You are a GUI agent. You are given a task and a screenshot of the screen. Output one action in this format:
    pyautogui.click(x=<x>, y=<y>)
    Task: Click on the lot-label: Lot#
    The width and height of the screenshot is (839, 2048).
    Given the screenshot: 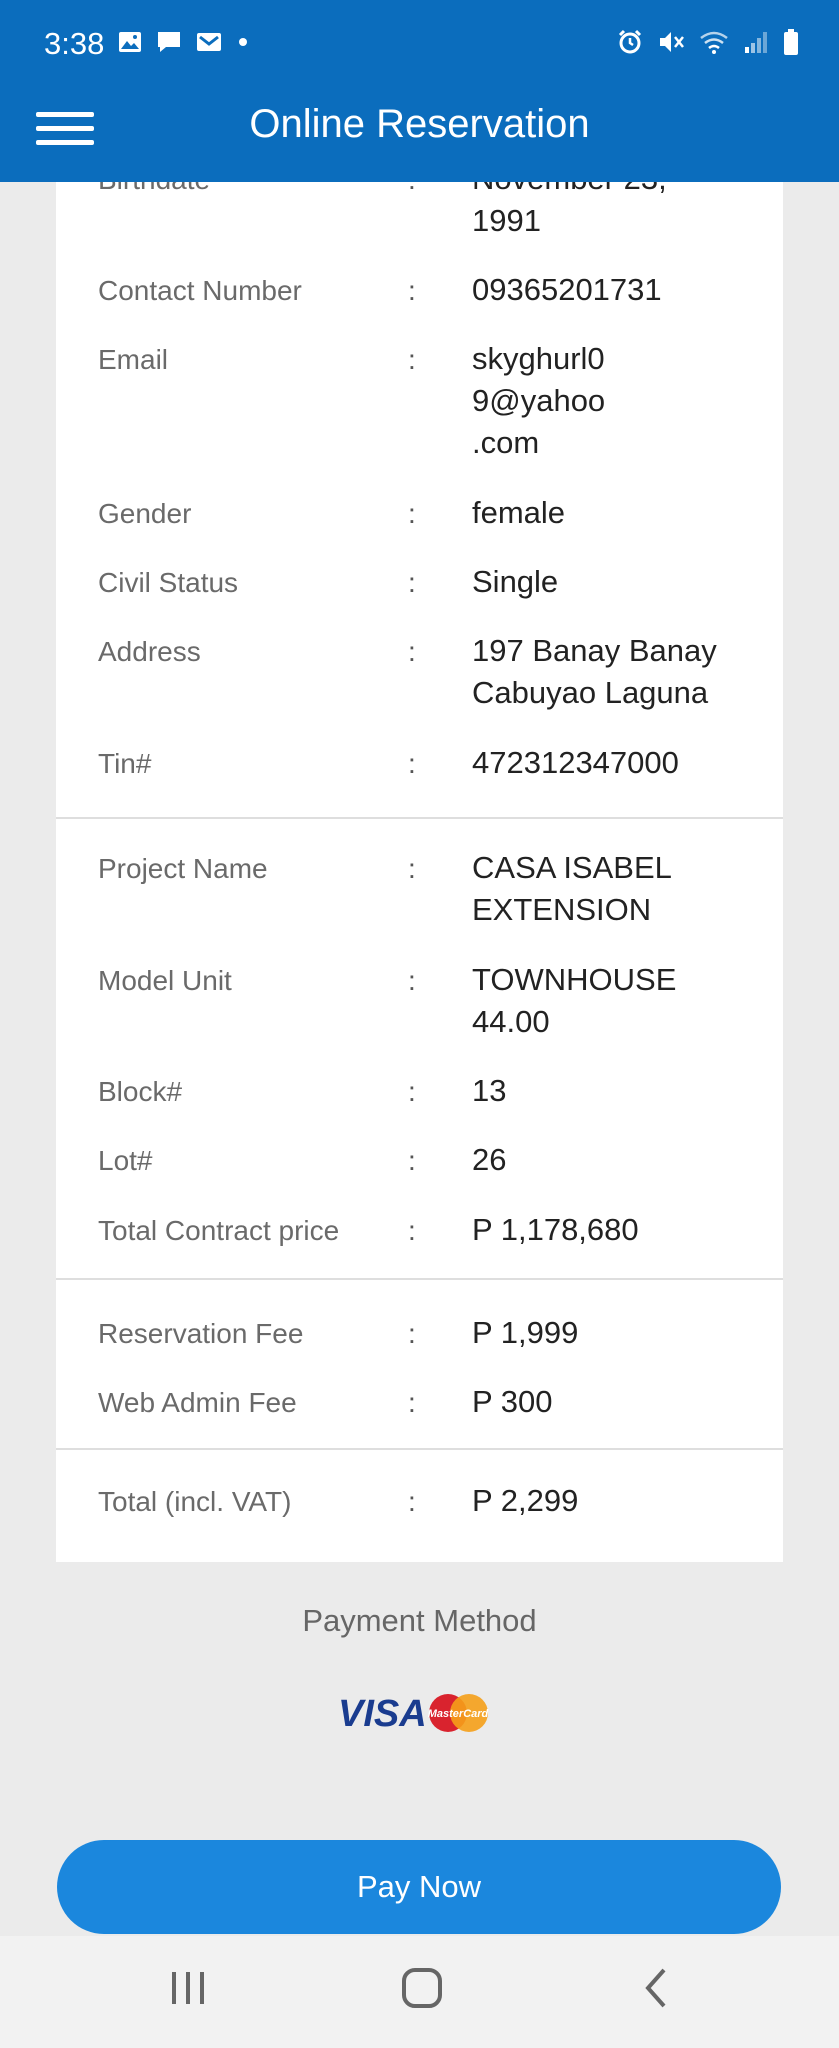 What is the action you would take?
    pyautogui.click(x=125, y=1160)
    